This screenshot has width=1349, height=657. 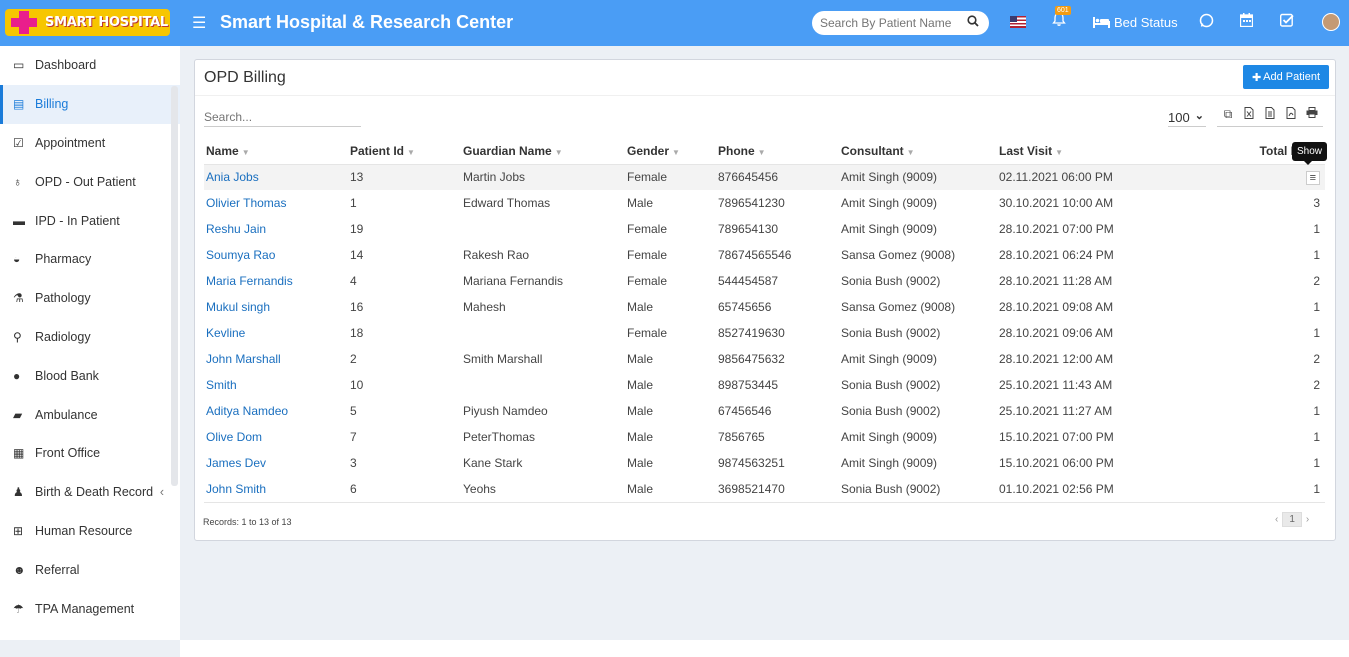 What do you see at coordinates (1249, 116) in the screenshot?
I see `excel-icon` at bounding box center [1249, 116].